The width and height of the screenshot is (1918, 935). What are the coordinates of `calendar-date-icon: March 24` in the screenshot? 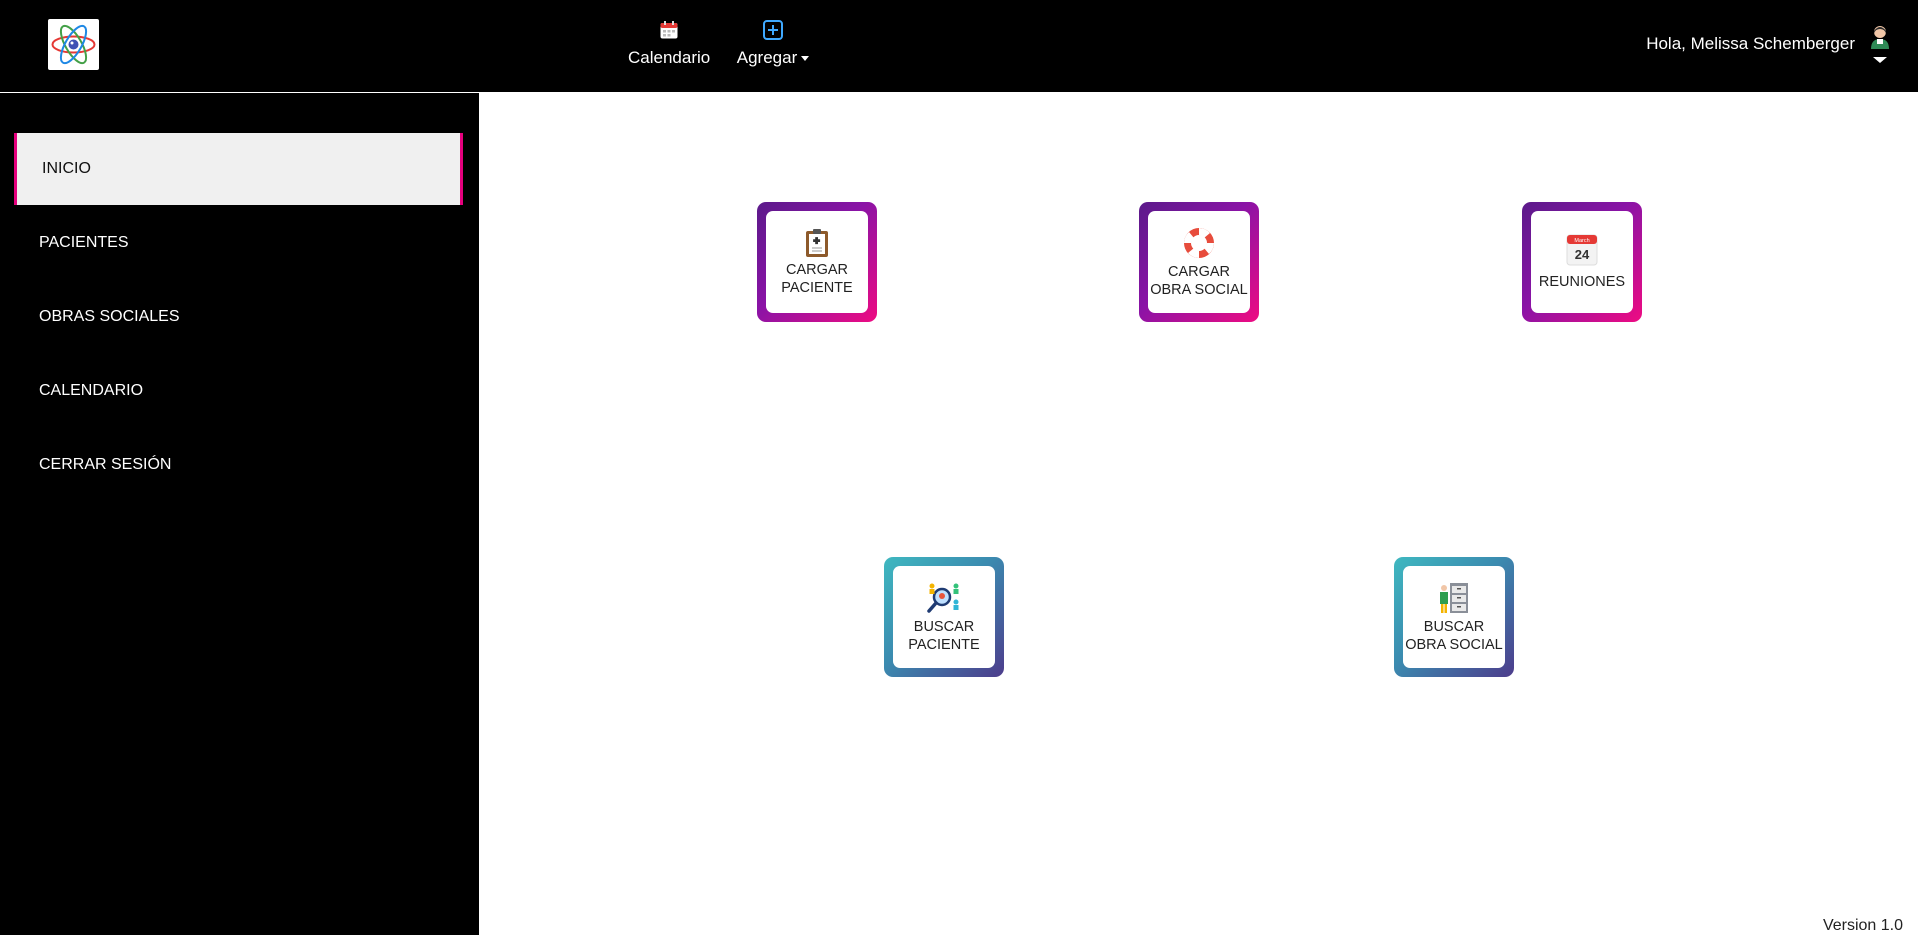 It's located at (1582, 249).